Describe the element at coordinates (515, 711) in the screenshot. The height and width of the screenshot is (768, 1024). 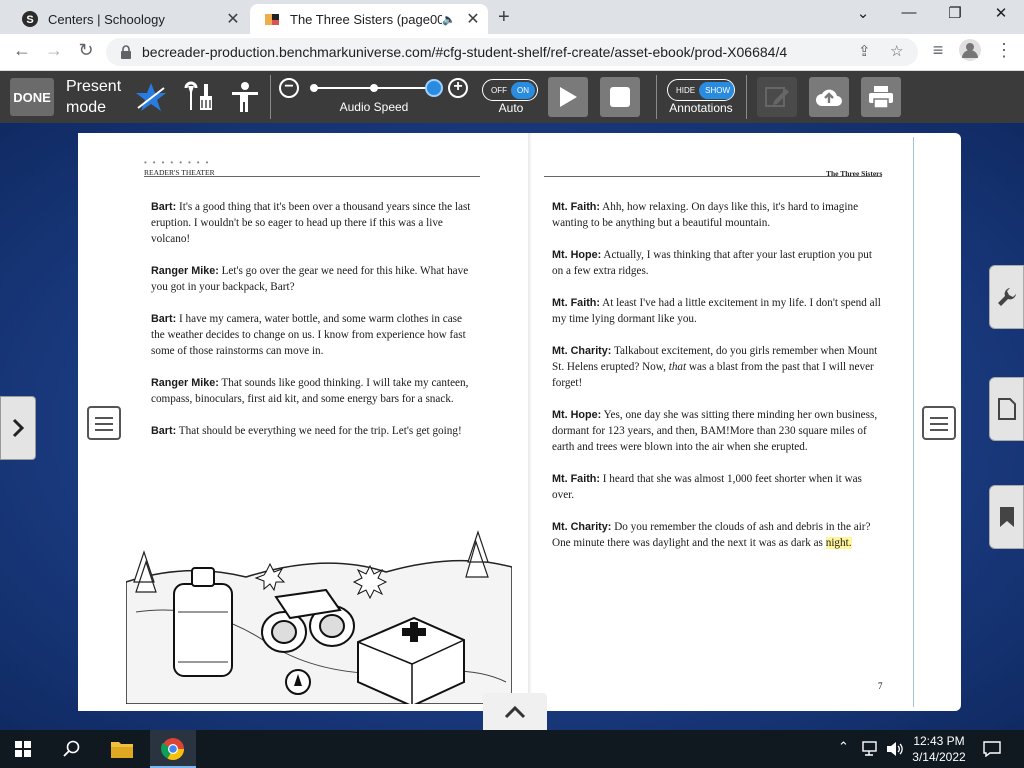
I see `show-thumbnails-button` at that location.